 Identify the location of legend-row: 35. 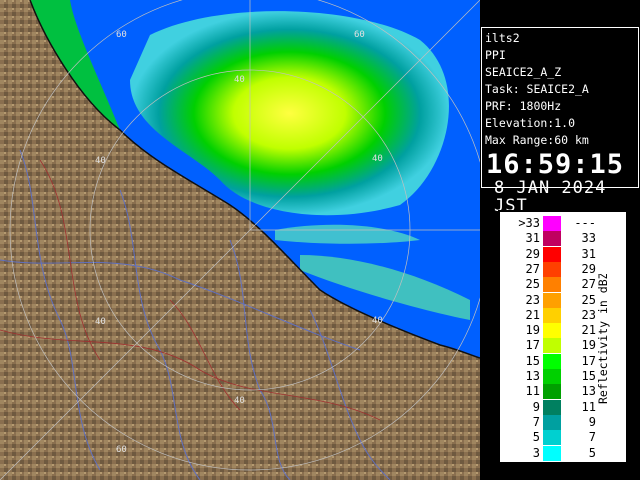
(548, 453).